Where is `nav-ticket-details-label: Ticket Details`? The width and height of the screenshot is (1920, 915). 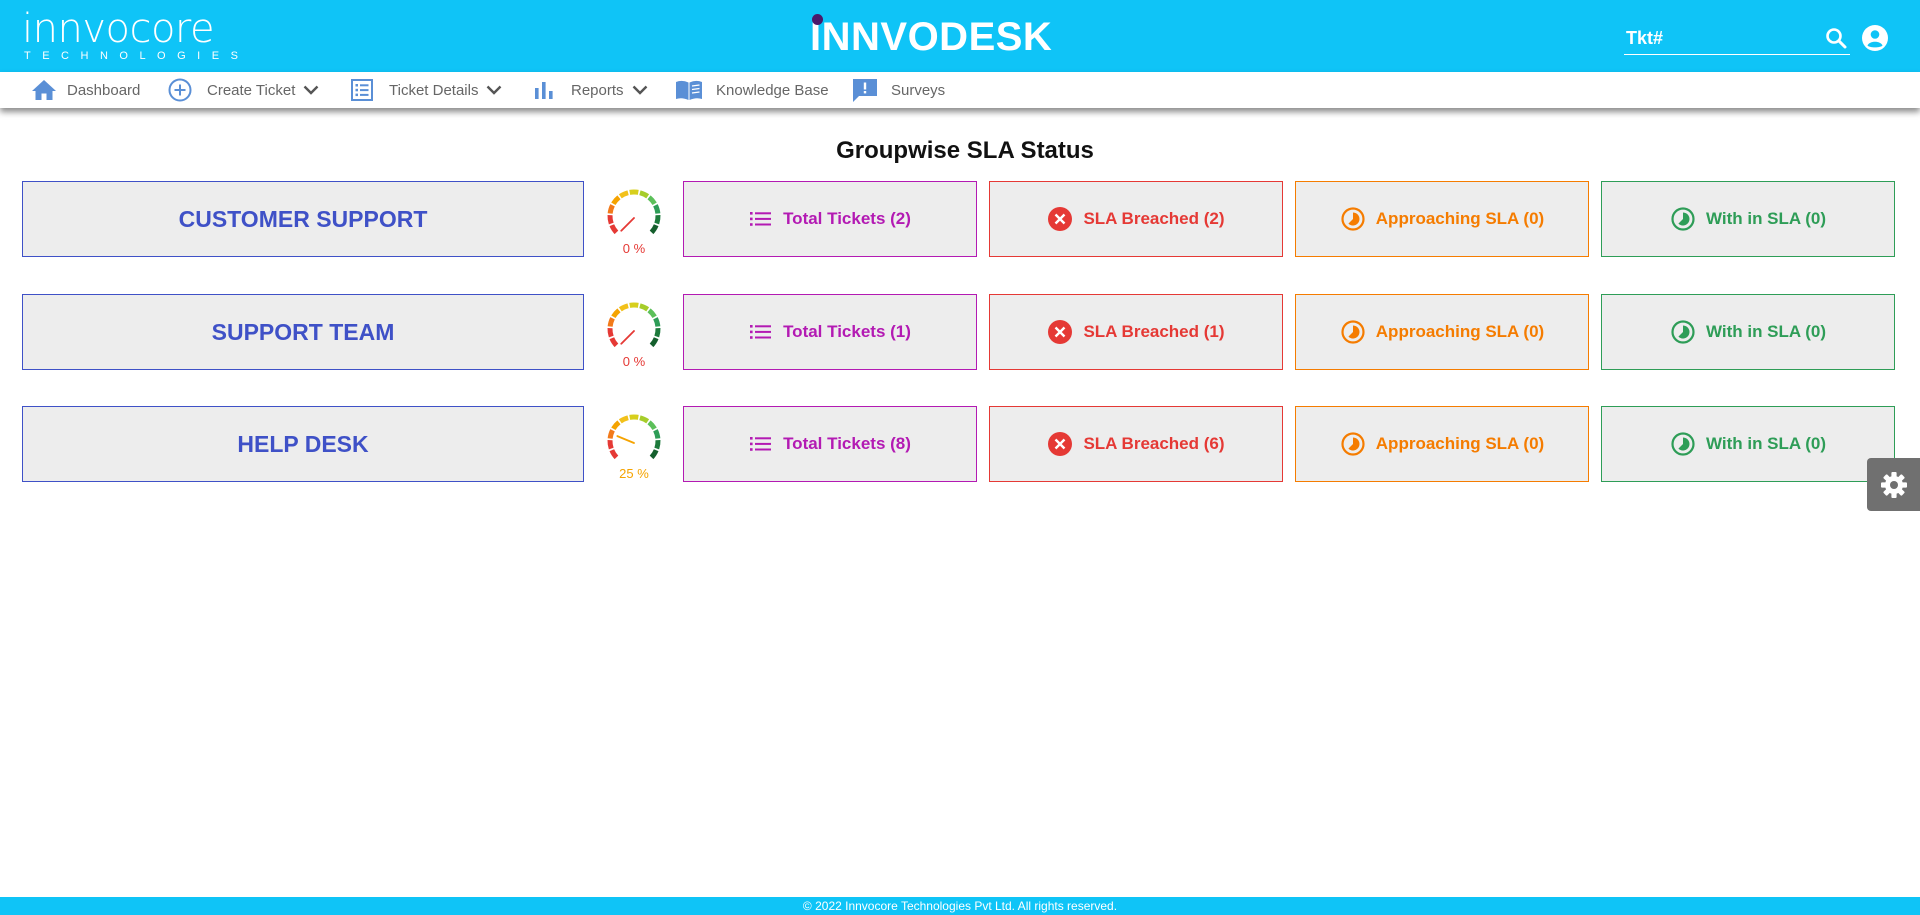 nav-ticket-details-label: Ticket Details is located at coordinates (434, 90).